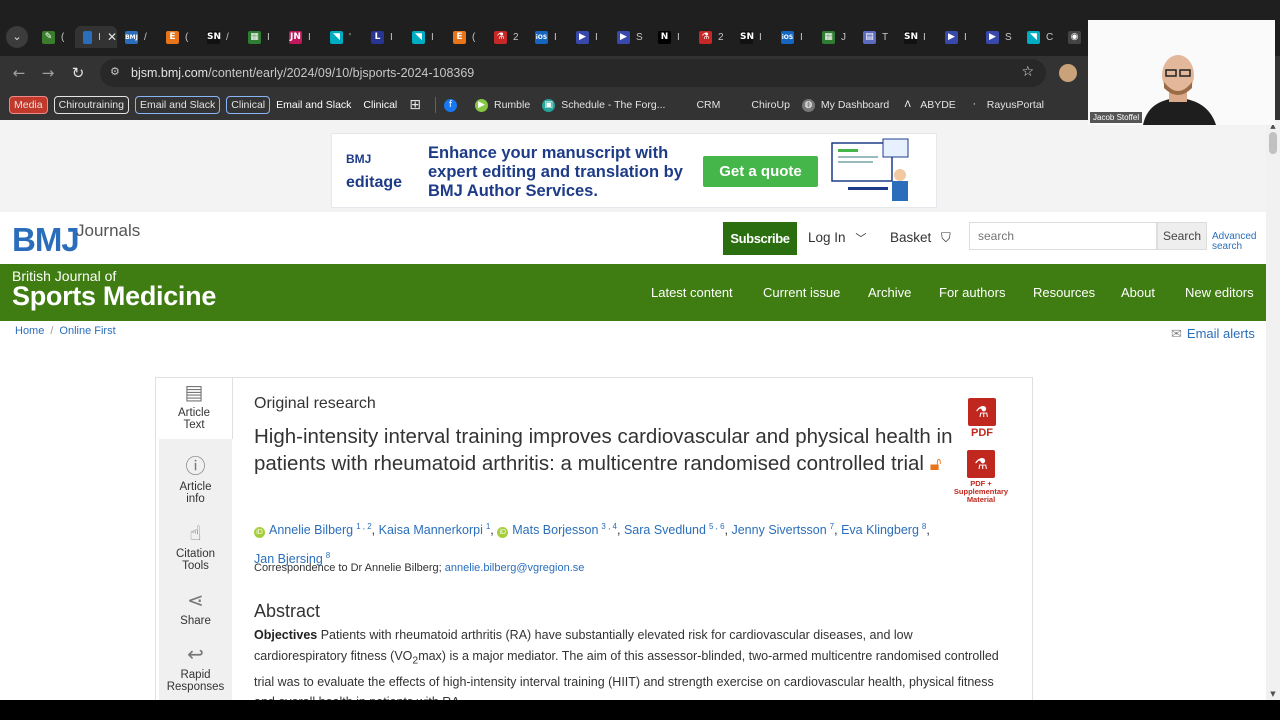 Image resolution: width=1280 pixels, height=720 pixels. Describe the element at coordinates (54, 37) in the screenshot. I see `browser-tab: ✎(` at that location.